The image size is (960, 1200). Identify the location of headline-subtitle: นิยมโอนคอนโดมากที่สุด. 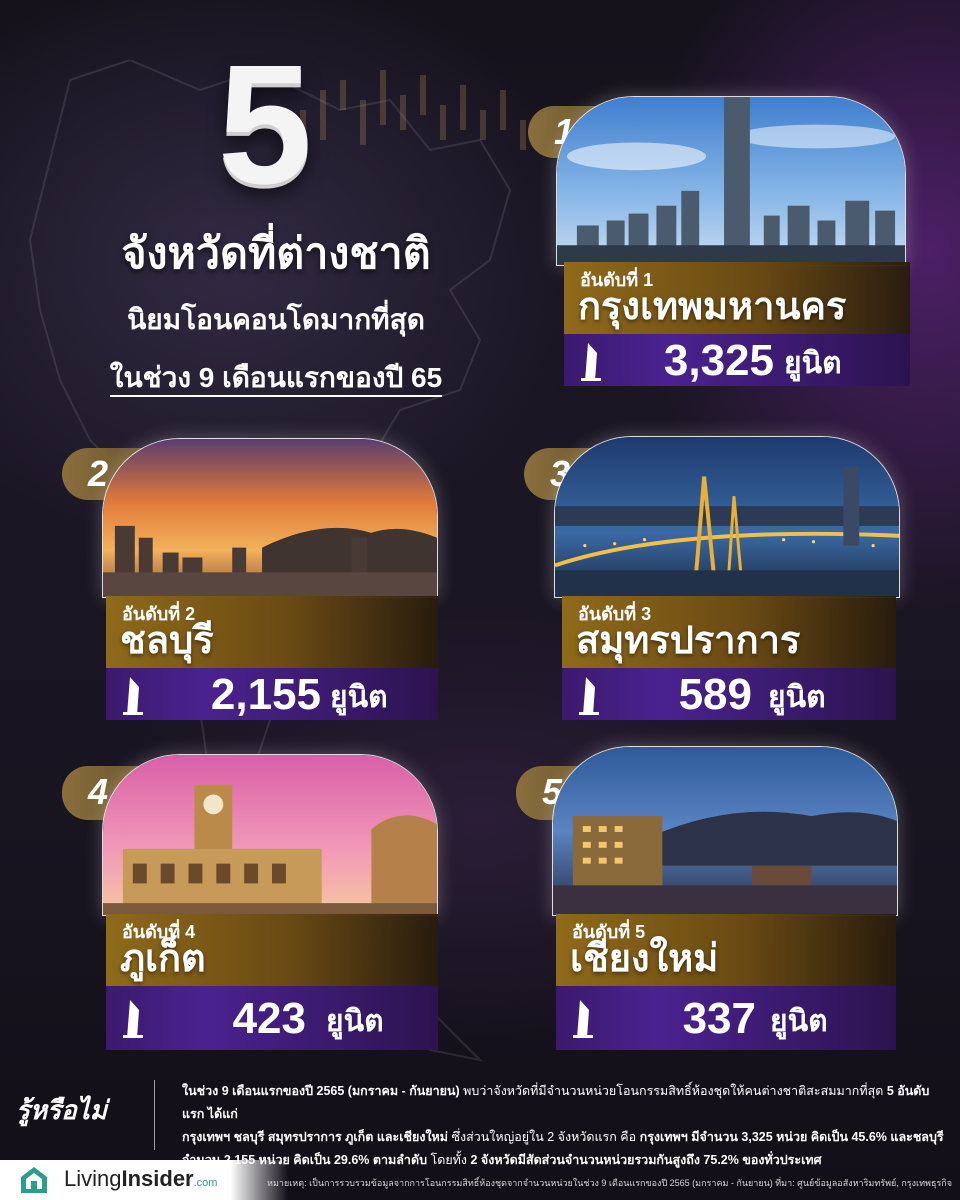
(276, 319).